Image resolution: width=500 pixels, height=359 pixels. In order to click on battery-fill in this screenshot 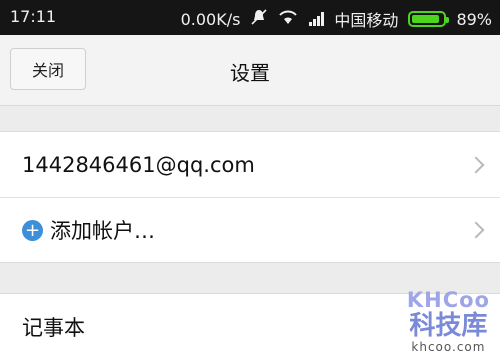, I will do `click(426, 19)`.